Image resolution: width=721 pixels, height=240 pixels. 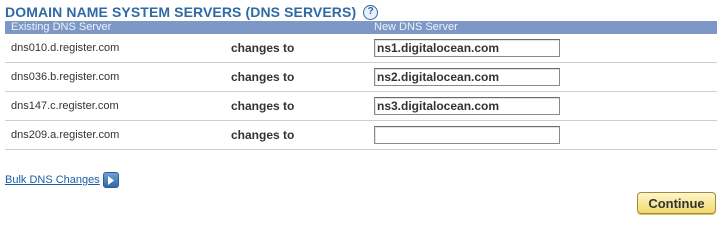 I want to click on existing-dns-server: dns036.b.register.com, so click(x=65, y=77).